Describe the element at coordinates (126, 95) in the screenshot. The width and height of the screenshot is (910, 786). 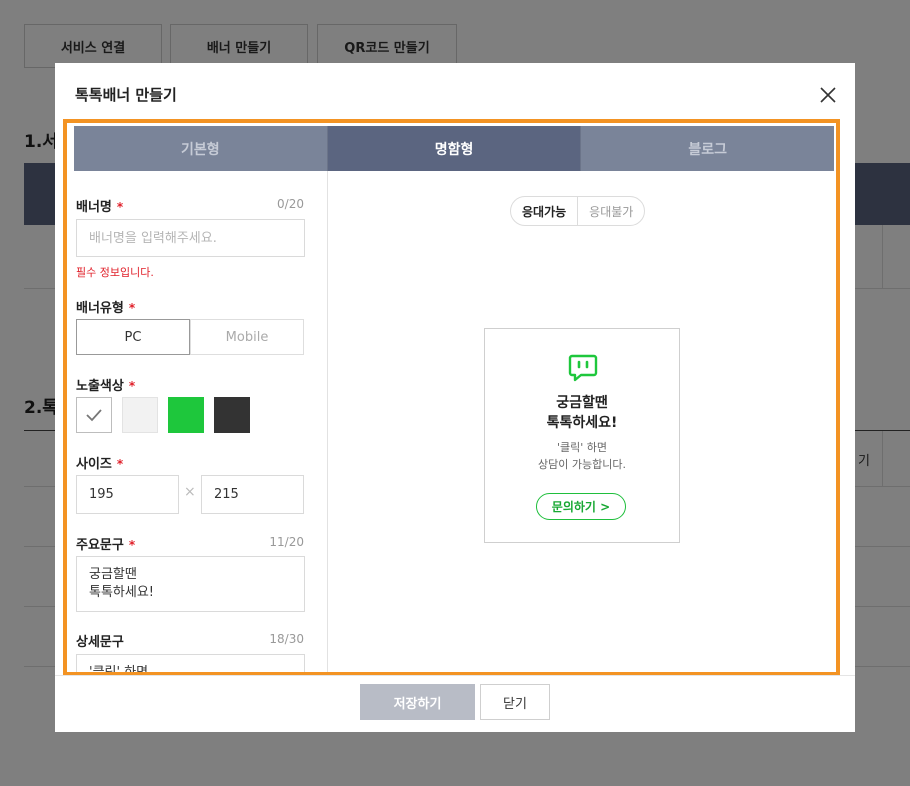
I see `modal-title: 톡톡배너 만들기` at that location.